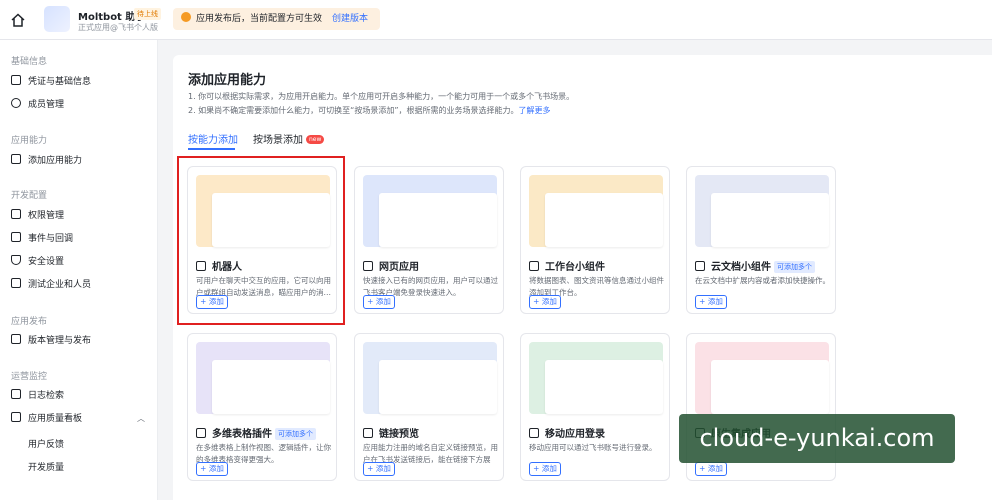 The width and height of the screenshot is (992, 500). What do you see at coordinates (227, 80) in the screenshot?
I see `page-title: 添加应用能力` at bounding box center [227, 80].